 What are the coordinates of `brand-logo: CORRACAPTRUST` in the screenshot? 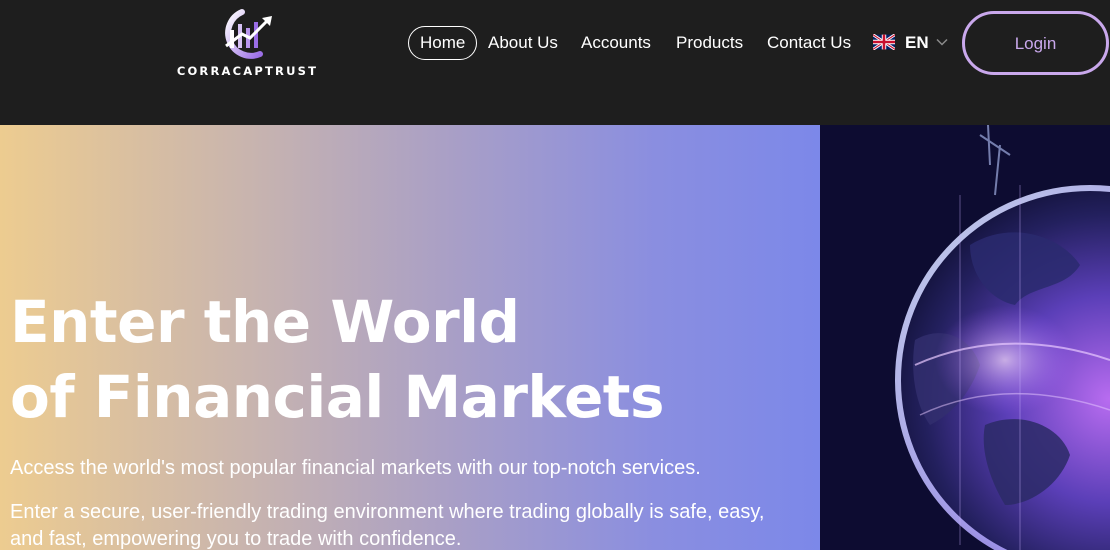 It's located at (247, 42).